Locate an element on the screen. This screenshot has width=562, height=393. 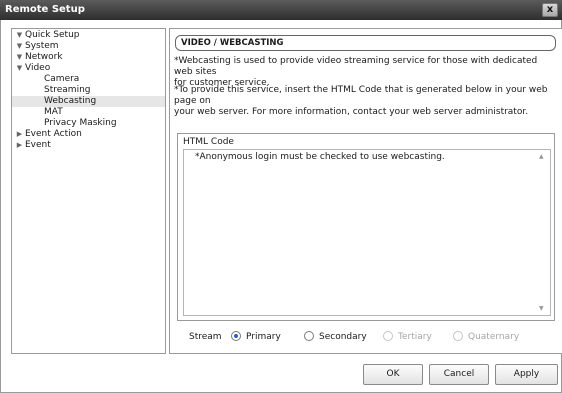
html-code-scrollbar: ▲ ▼ is located at coordinates (543, 232).